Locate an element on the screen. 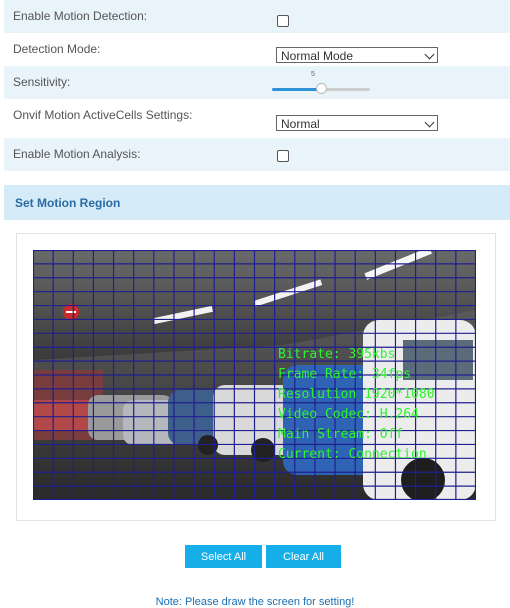 The height and width of the screenshot is (608, 510). osd-line: Frame Rate: 34fps is located at coordinates (345, 374).